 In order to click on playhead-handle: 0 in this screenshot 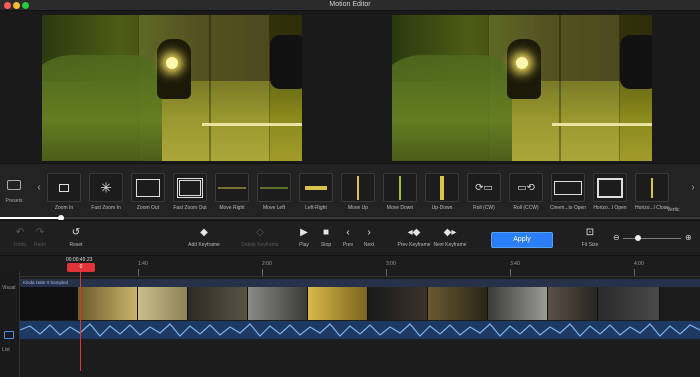, I will do `click(81, 267)`.